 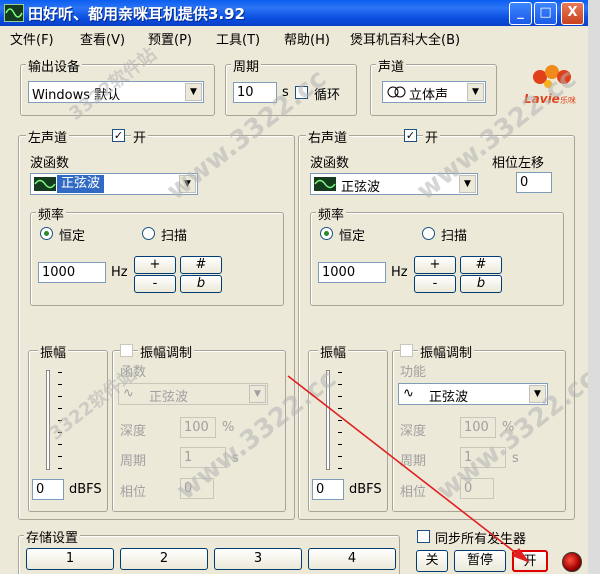 What do you see at coordinates (594, 287) in the screenshot?
I see `background-window-edge` at bounding box center [594, 287].